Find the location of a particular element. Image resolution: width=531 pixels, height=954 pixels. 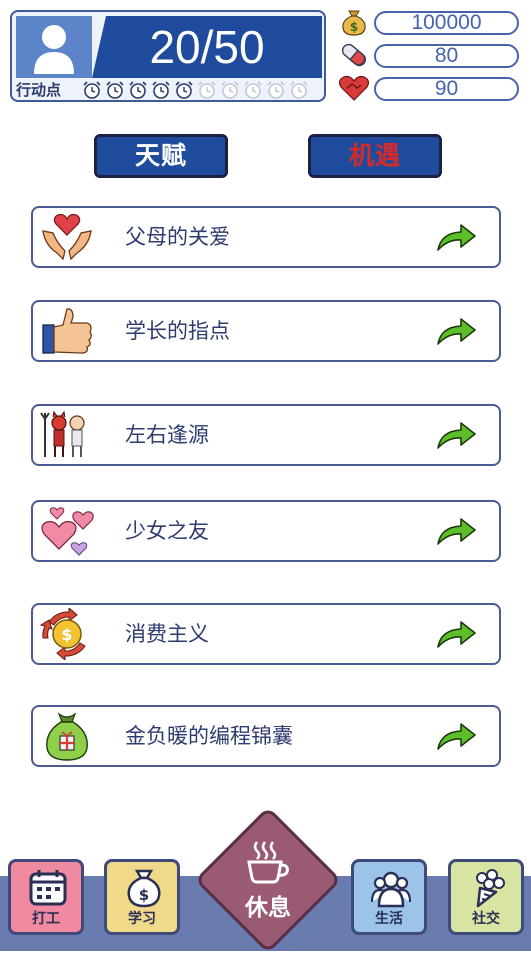

list-item-coding-tips: 金负暖的编程锦囊 is located at coordinates (266, 736).